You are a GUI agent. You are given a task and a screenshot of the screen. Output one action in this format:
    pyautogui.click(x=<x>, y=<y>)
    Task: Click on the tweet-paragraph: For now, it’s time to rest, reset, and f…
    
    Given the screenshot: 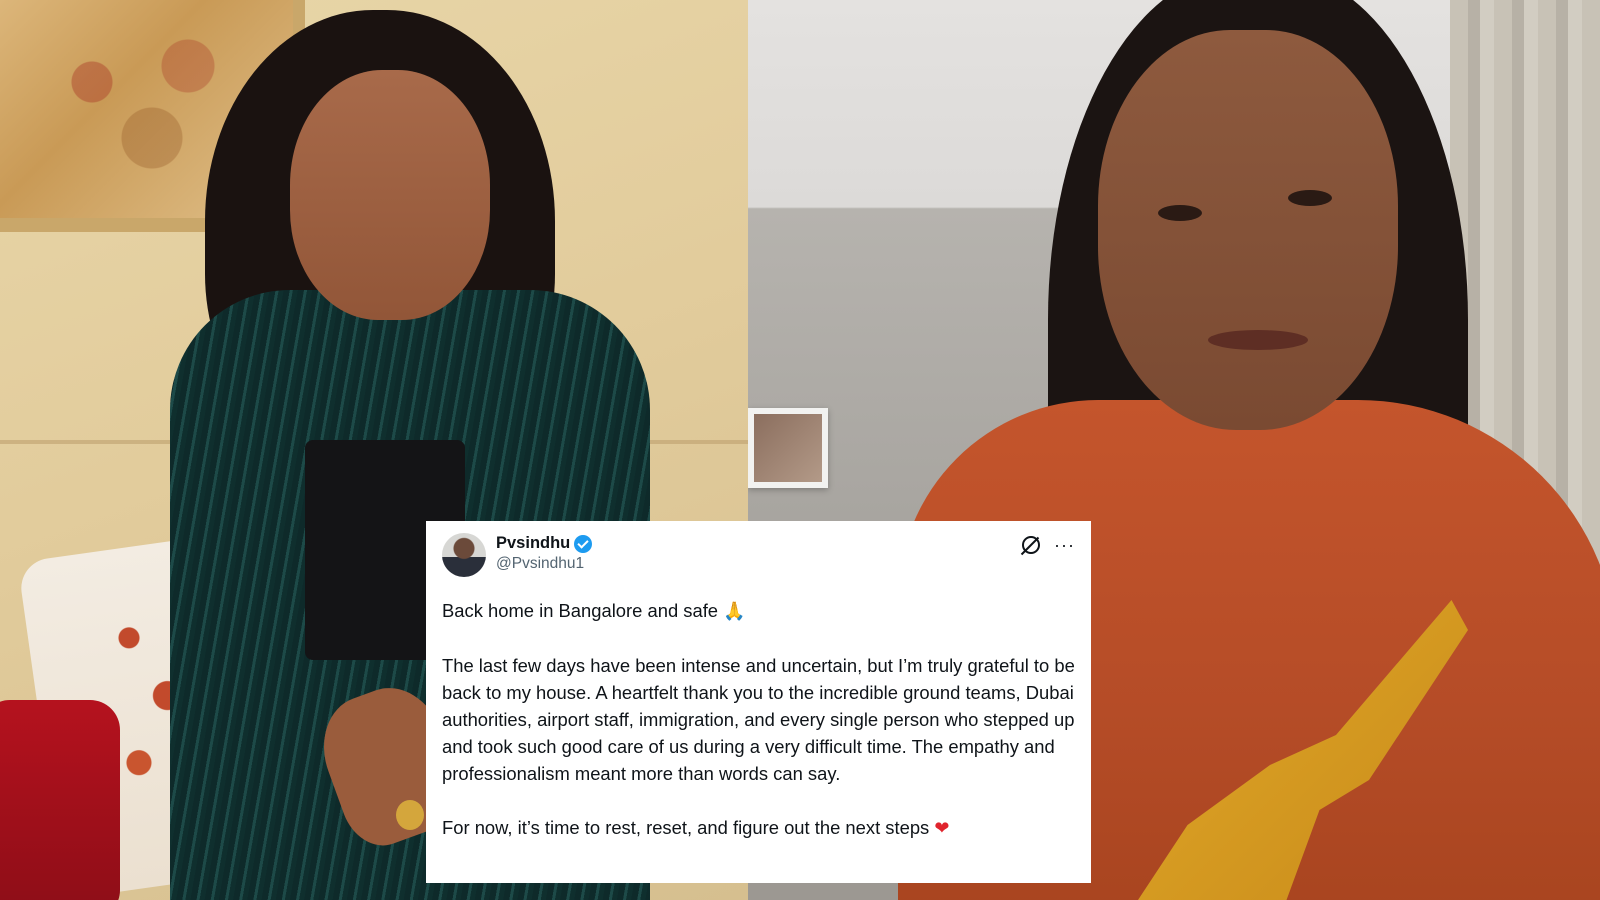 What is the action you would take?
    pyautogui.click(x=758, y=828)
    